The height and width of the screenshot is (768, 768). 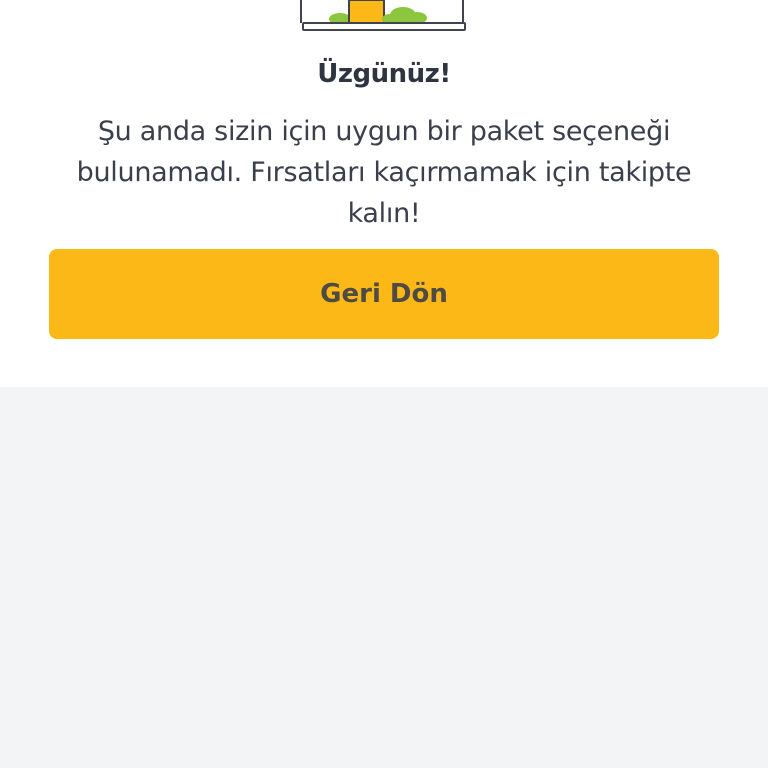 I want to click on empty-package-illustration-icon, so click(x=383, y=15).